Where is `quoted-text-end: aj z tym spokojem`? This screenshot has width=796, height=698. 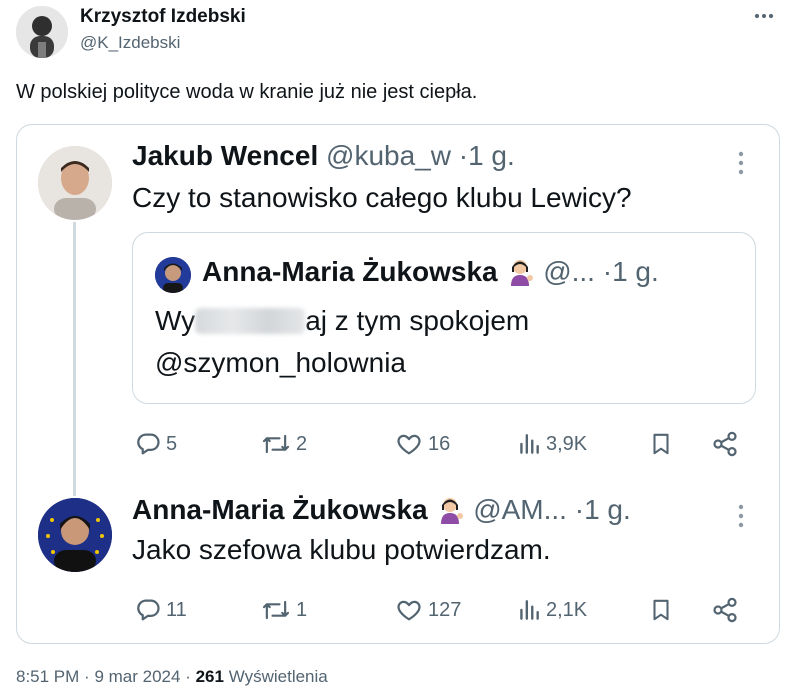
quoted-text-end: aj z tym spokojem is located at coordinates (417, 320).